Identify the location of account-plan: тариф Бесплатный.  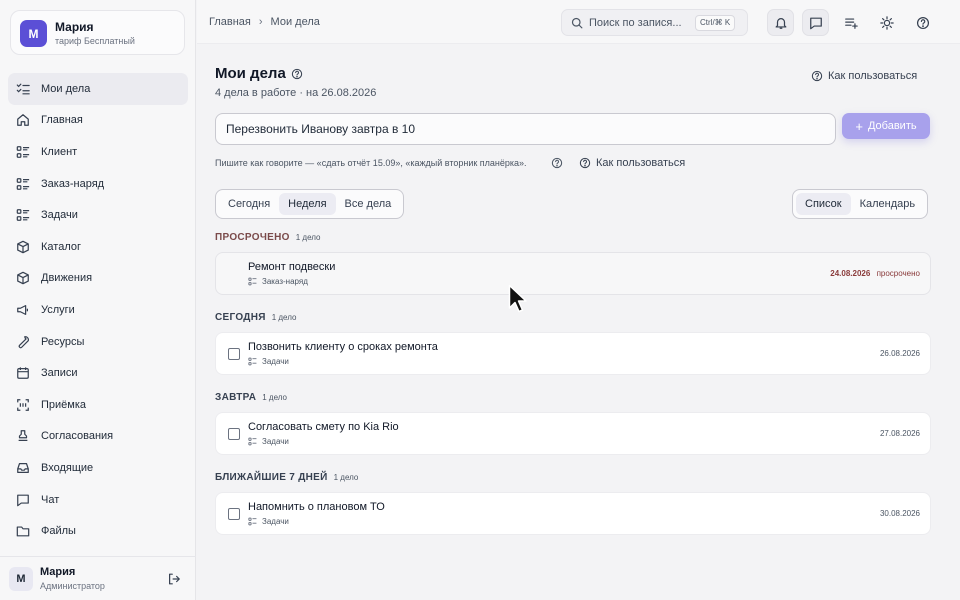
(95, 41).